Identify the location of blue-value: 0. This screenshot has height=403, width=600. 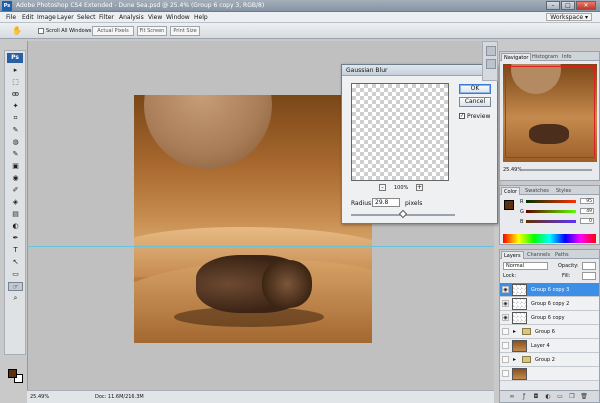
(587, 221).